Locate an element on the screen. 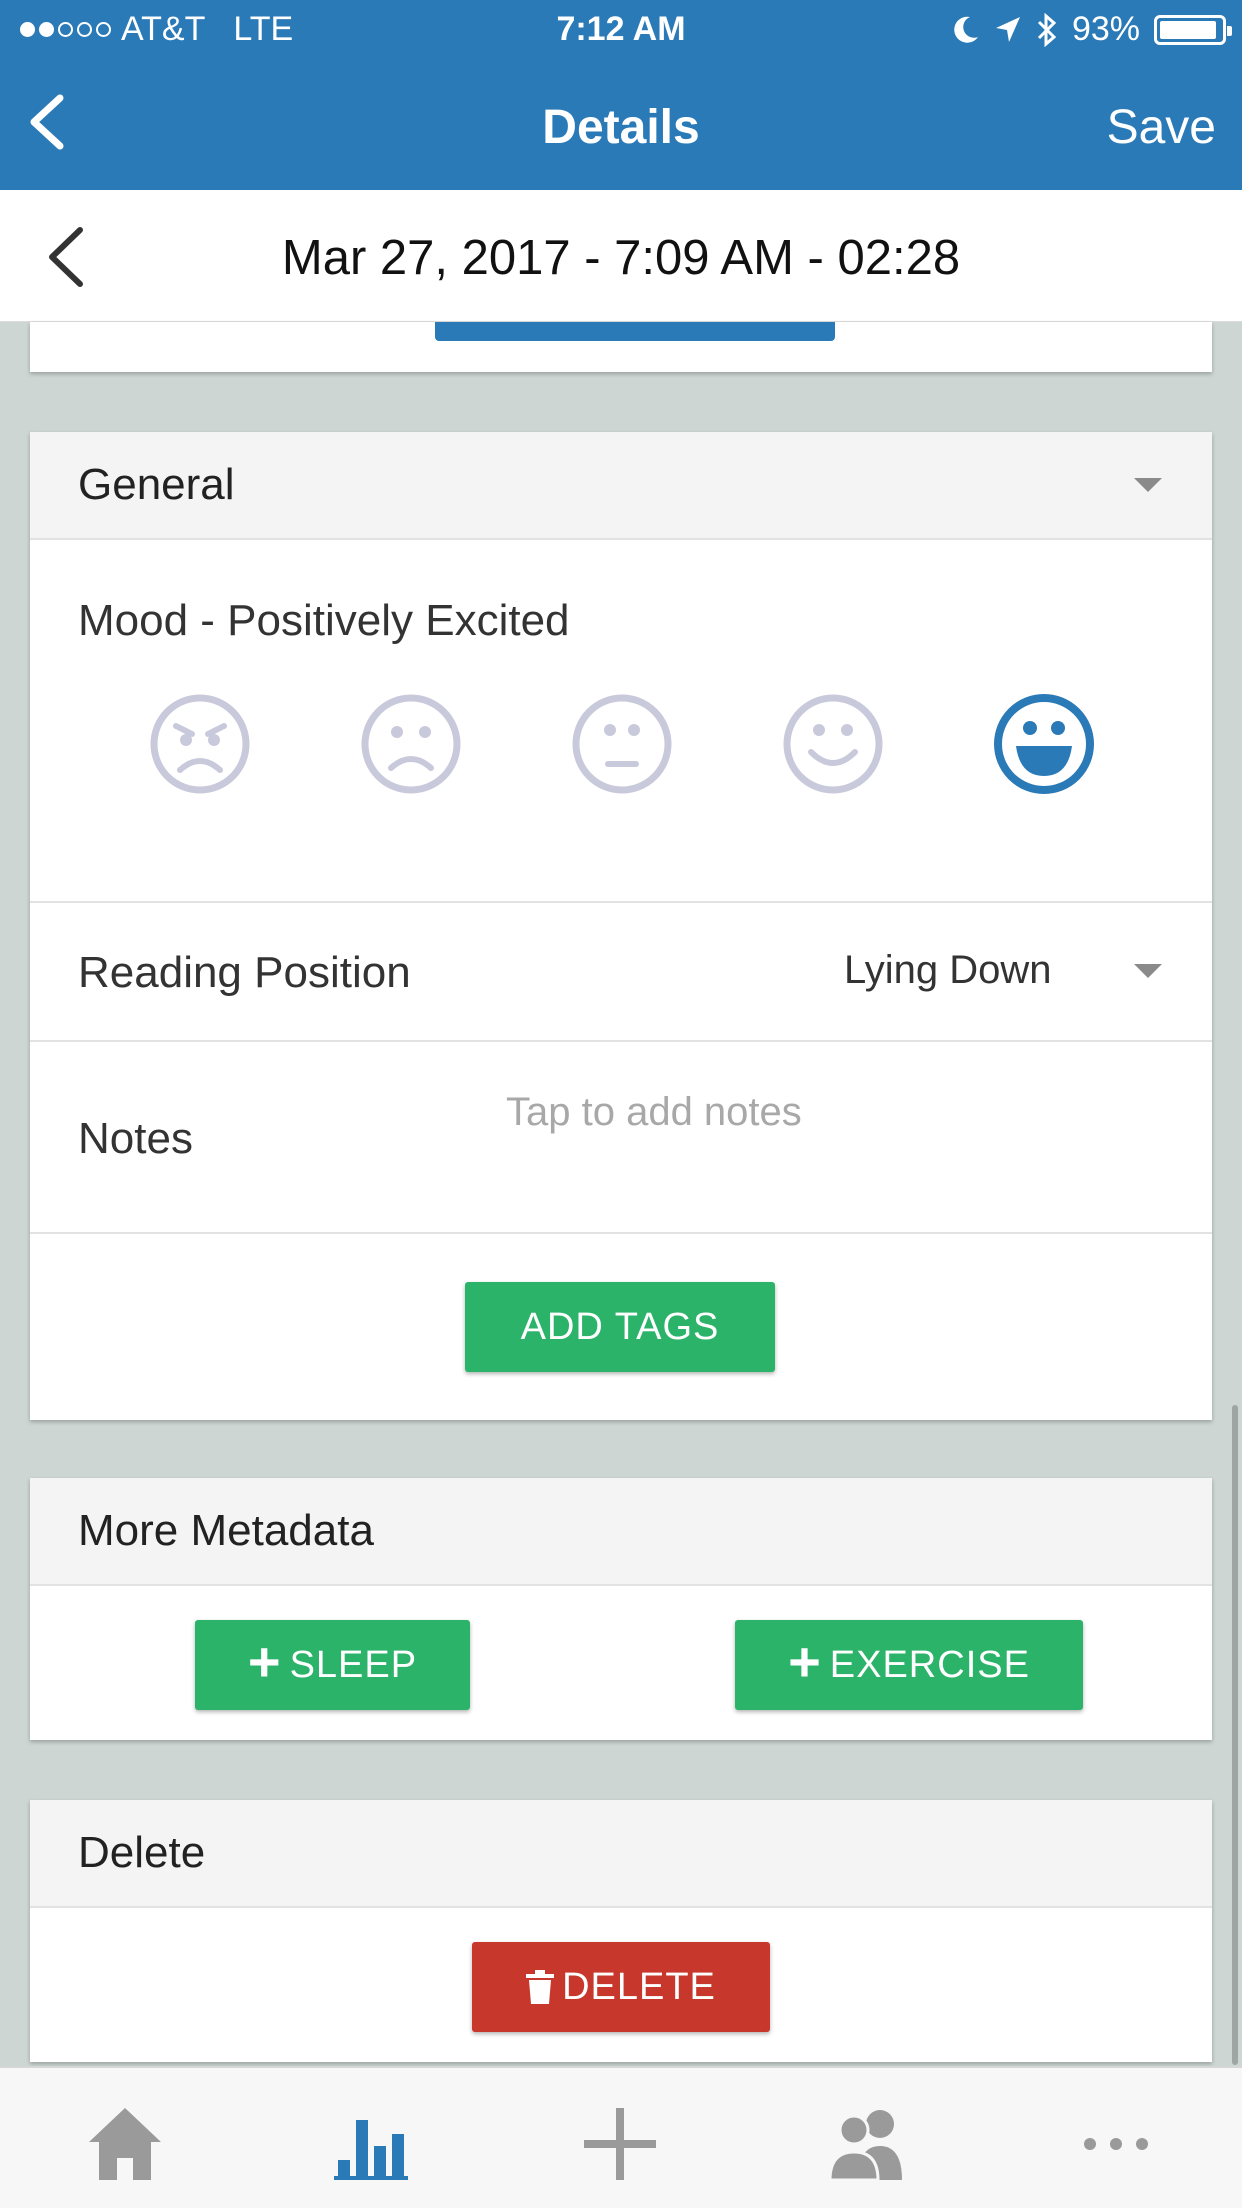 The height and width of the screenshot is (2208, 1242). delete-card: Delete DELETE is located at coordinates (621, 1931).